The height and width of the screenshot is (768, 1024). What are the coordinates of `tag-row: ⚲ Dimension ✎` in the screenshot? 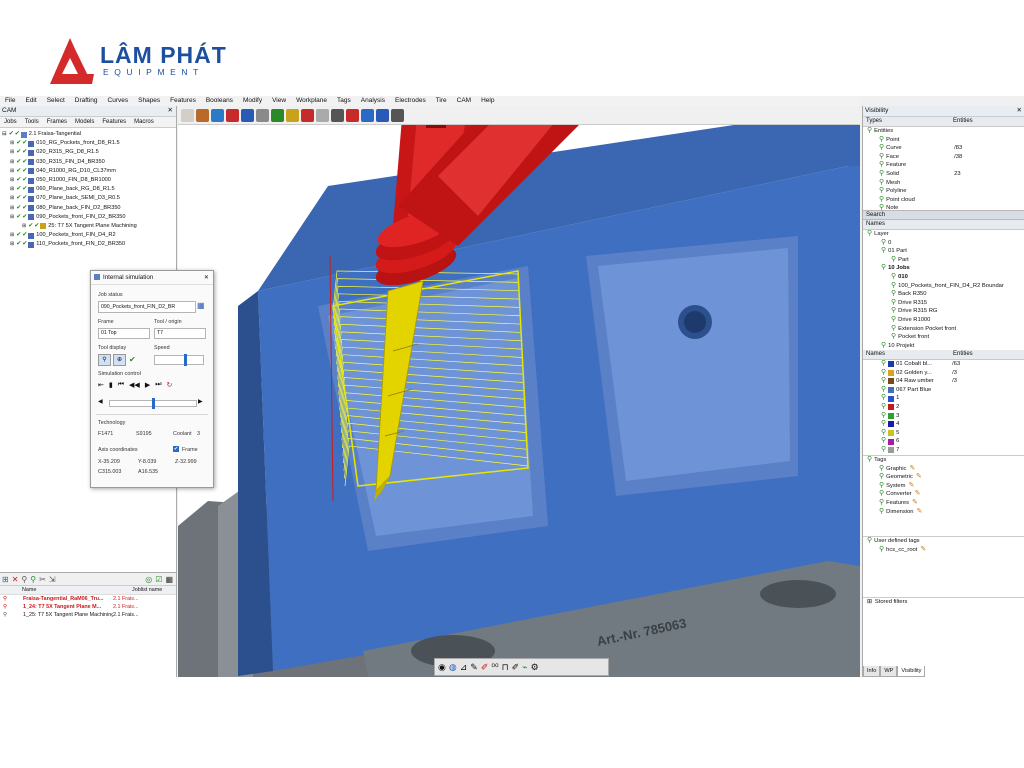 It's located at (943, 512).